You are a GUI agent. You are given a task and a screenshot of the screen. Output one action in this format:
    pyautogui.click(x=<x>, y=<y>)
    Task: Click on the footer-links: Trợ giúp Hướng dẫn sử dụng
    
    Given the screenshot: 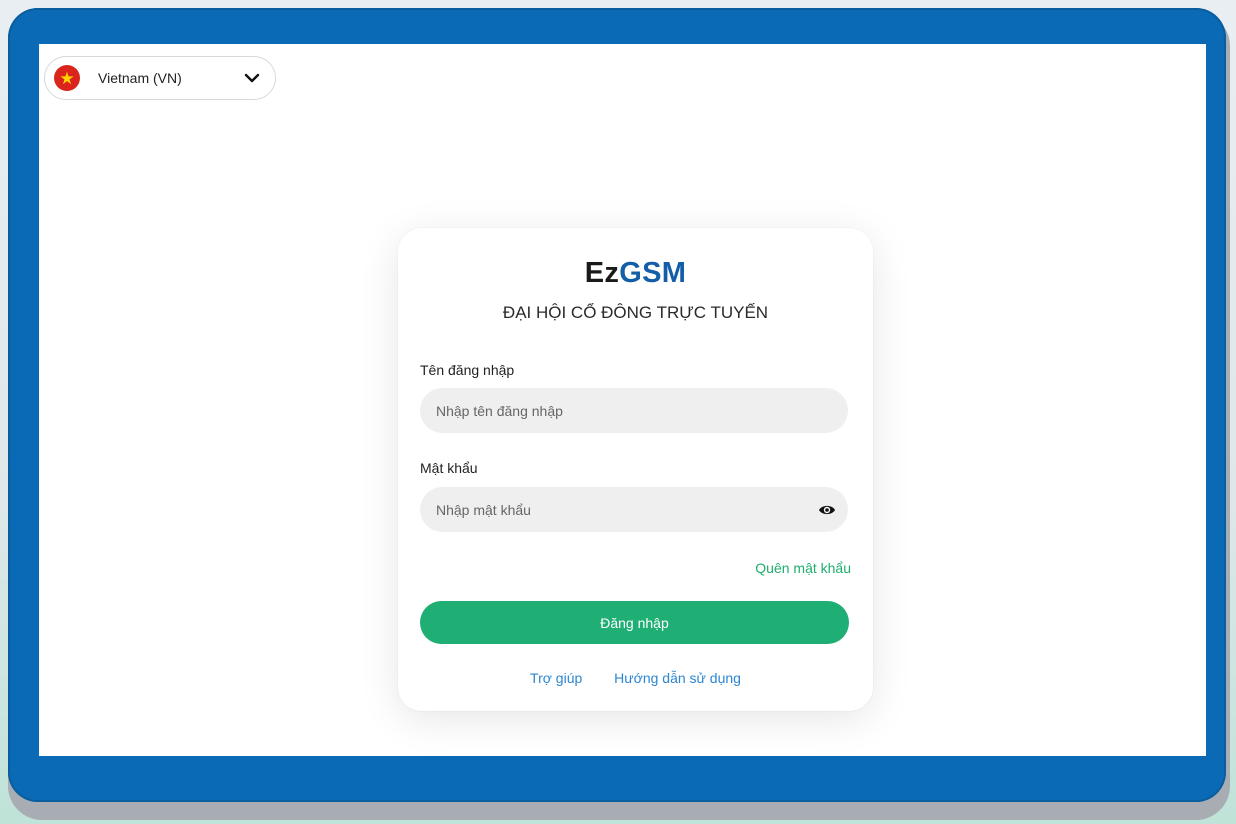 What is the action you would take?
    pyautogui.click(x=635, y=678)
    